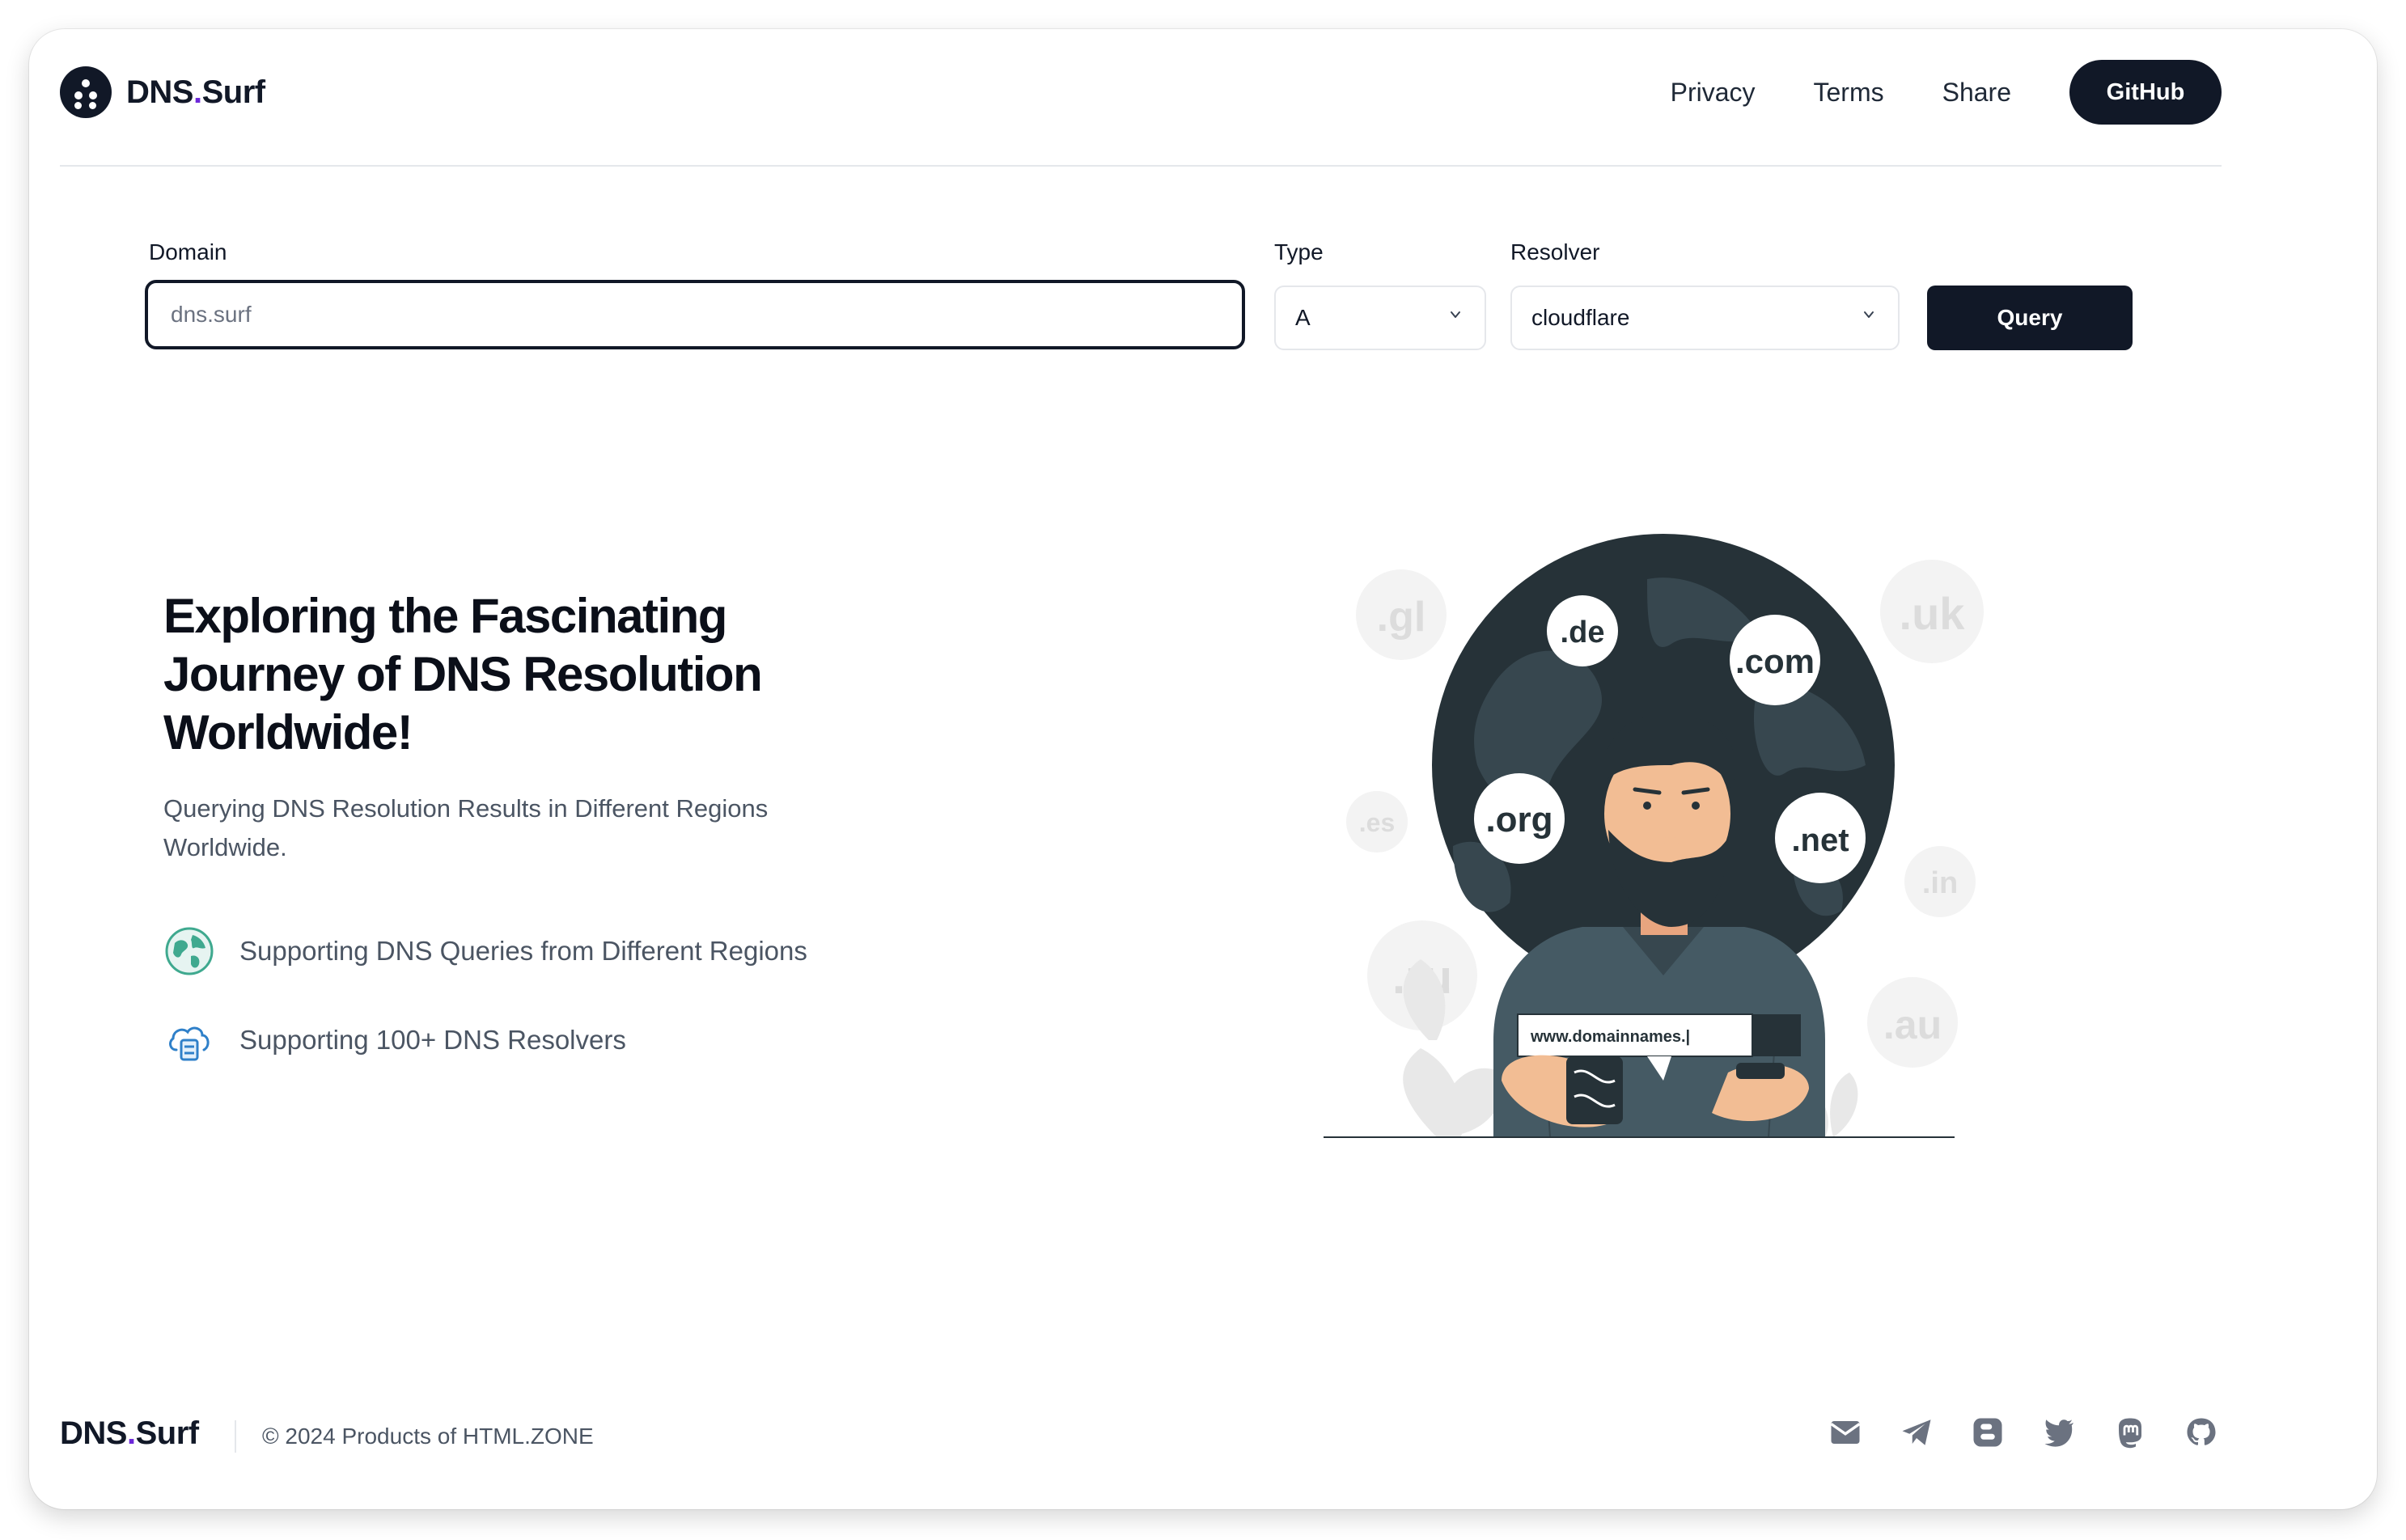  What do you see at coordinates (1977, 93) in the screenshot?
I see `nav-share-link: Share` at bounding box center [1977, 93].